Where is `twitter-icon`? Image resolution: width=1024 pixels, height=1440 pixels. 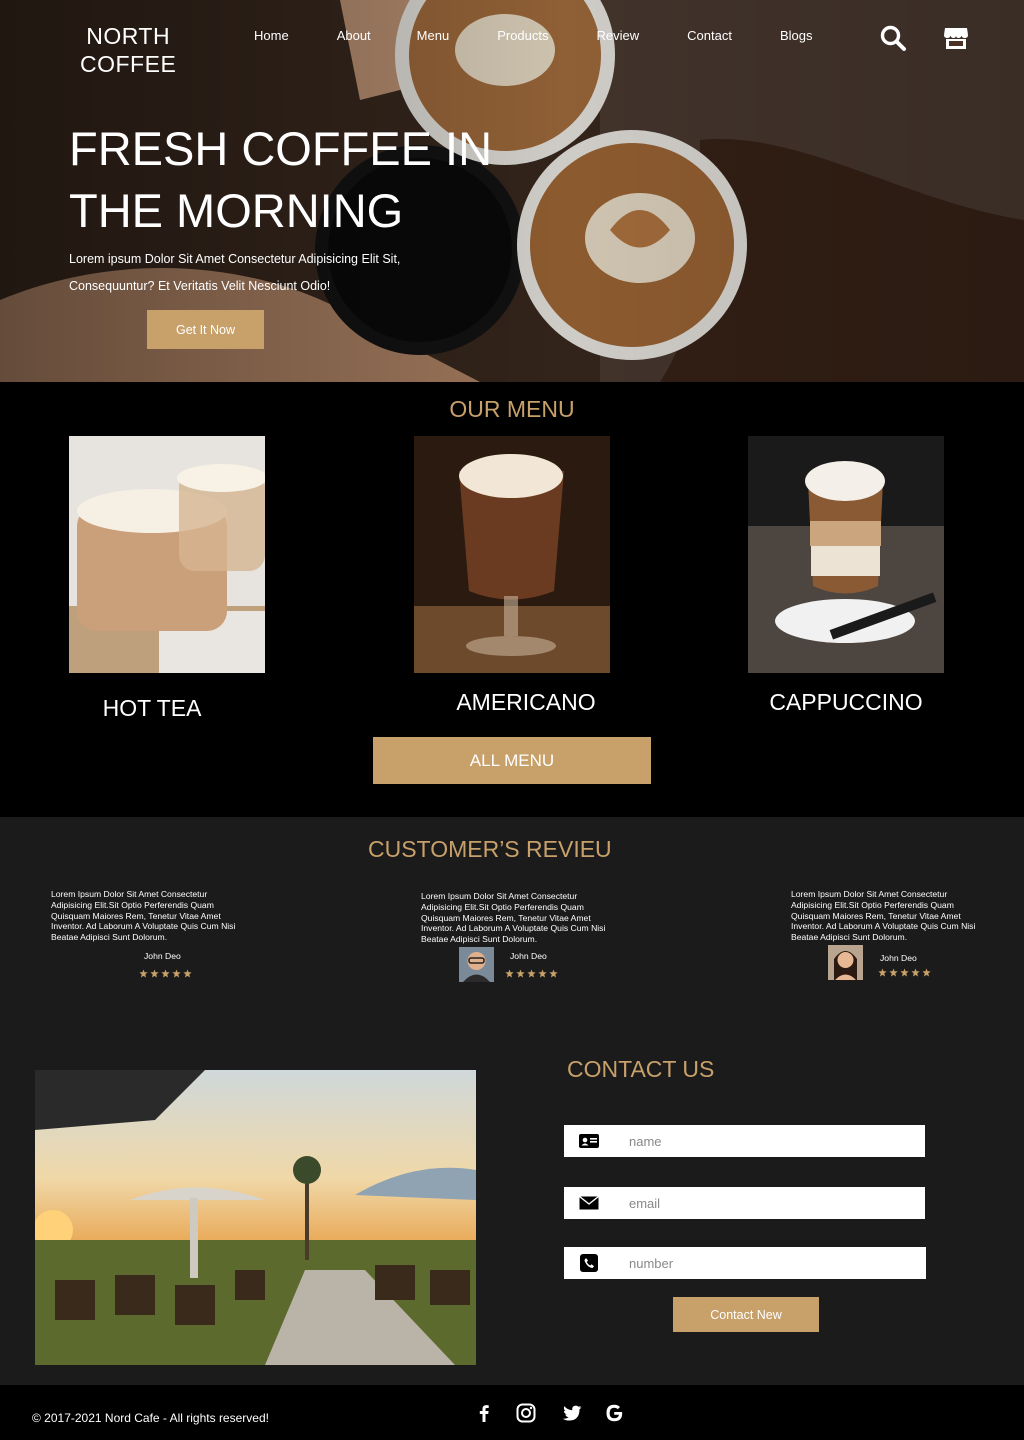 twitter-icon is located at coordinates (572, 1413).